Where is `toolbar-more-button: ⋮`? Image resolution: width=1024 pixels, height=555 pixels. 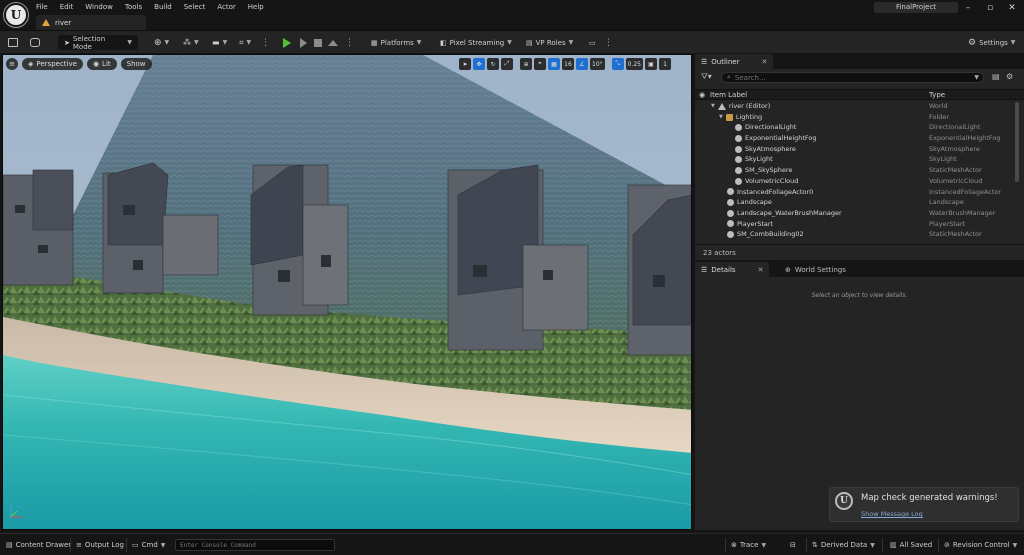 toolbar-more-button: ⋮ is located at coordinates (265, 42).